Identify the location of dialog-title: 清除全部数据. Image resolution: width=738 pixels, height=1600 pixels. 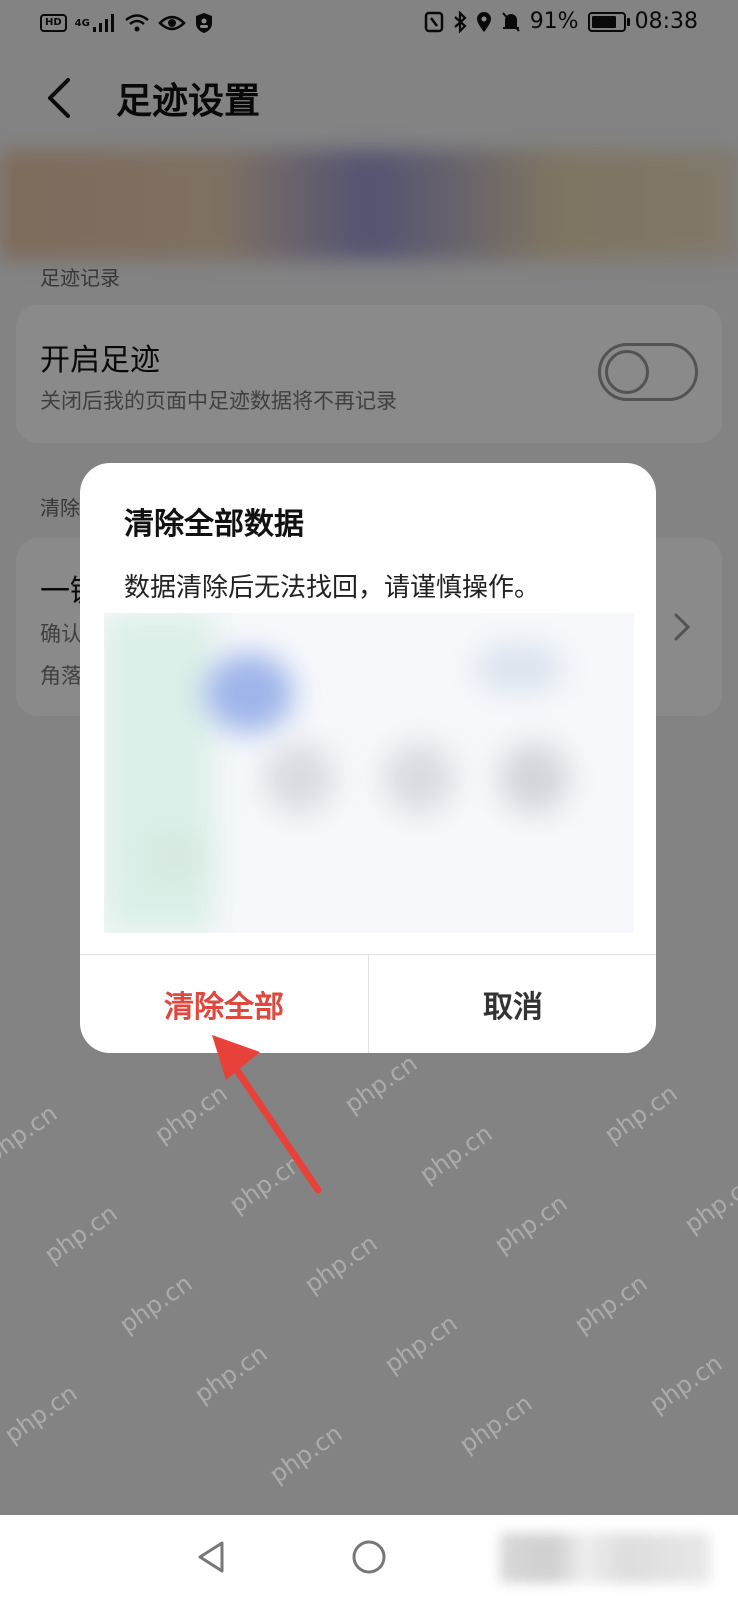
(214, 524).